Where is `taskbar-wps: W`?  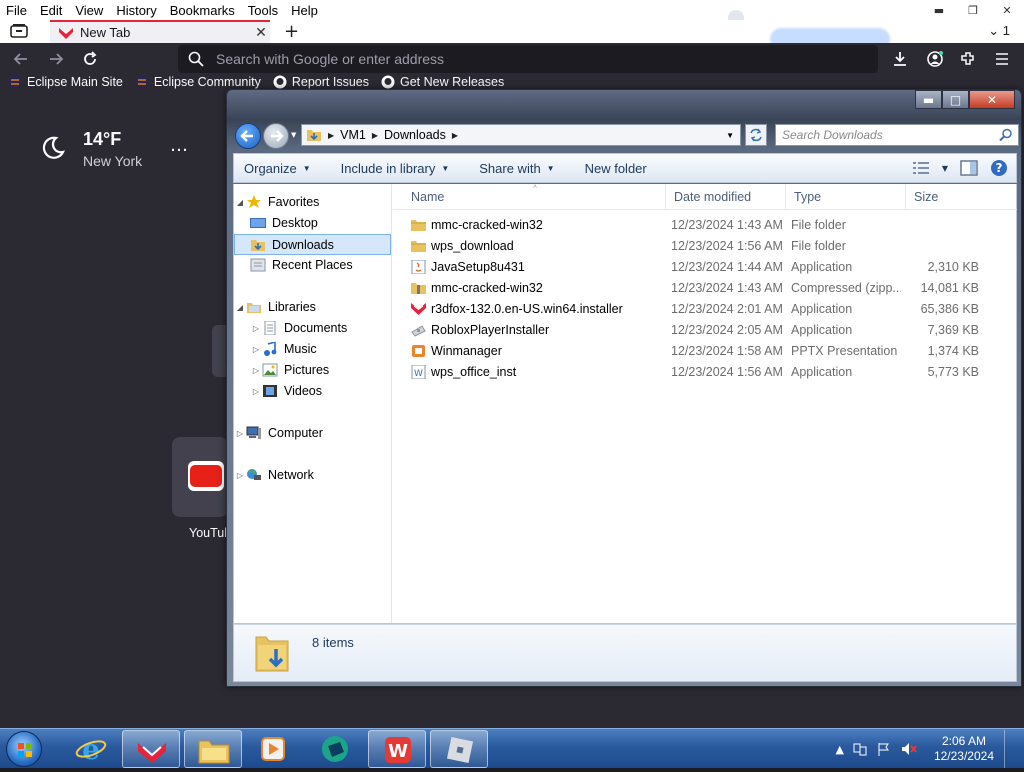
taskbar-wps: W is located at coordinates (397, 749).